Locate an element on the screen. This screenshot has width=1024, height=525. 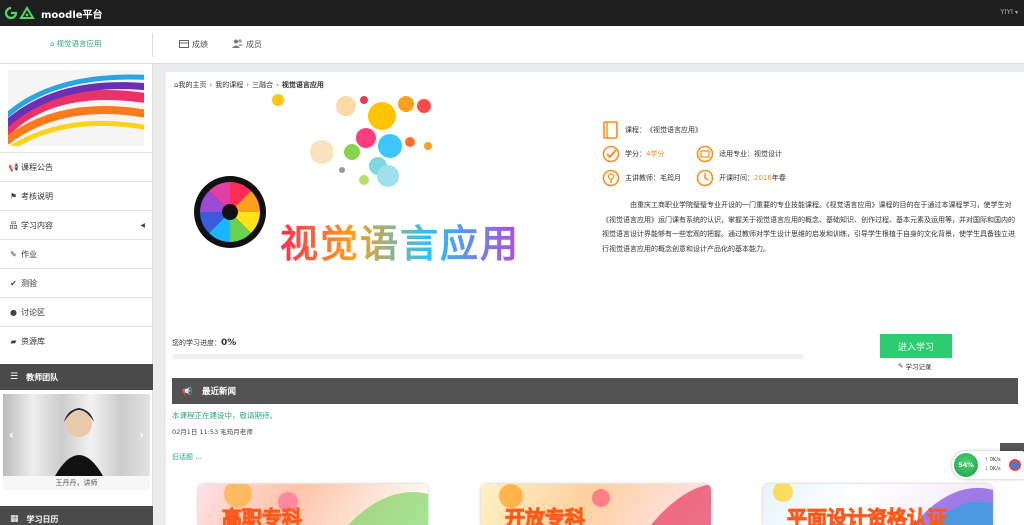
arrow-up-icon: ↑ is located at coordinates (986, 460).